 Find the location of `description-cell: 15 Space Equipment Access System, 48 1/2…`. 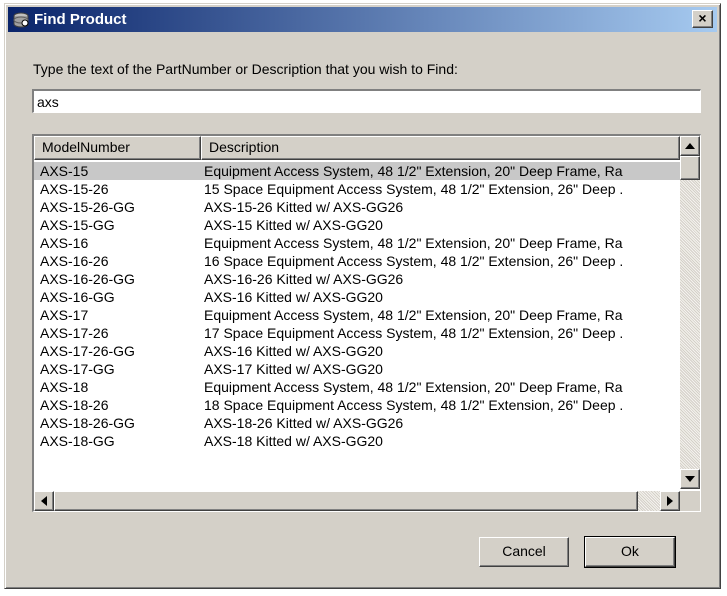

description-cell: 15 Space Equipment Access System, 48 1/2… is located at coordinates (414, 189).